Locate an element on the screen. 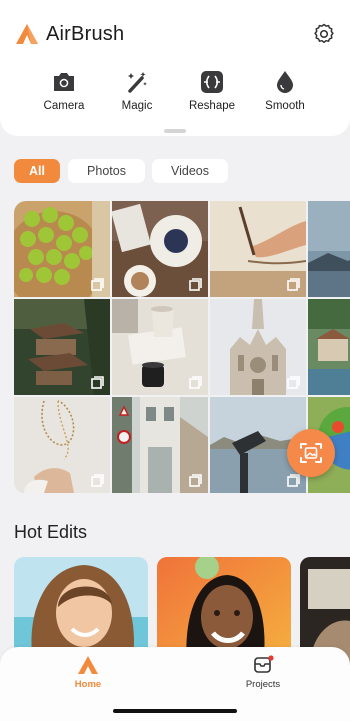 Image resolution: width=350 pixels, height=721 pixels. gear-icon is located at coordinates (324, 34).